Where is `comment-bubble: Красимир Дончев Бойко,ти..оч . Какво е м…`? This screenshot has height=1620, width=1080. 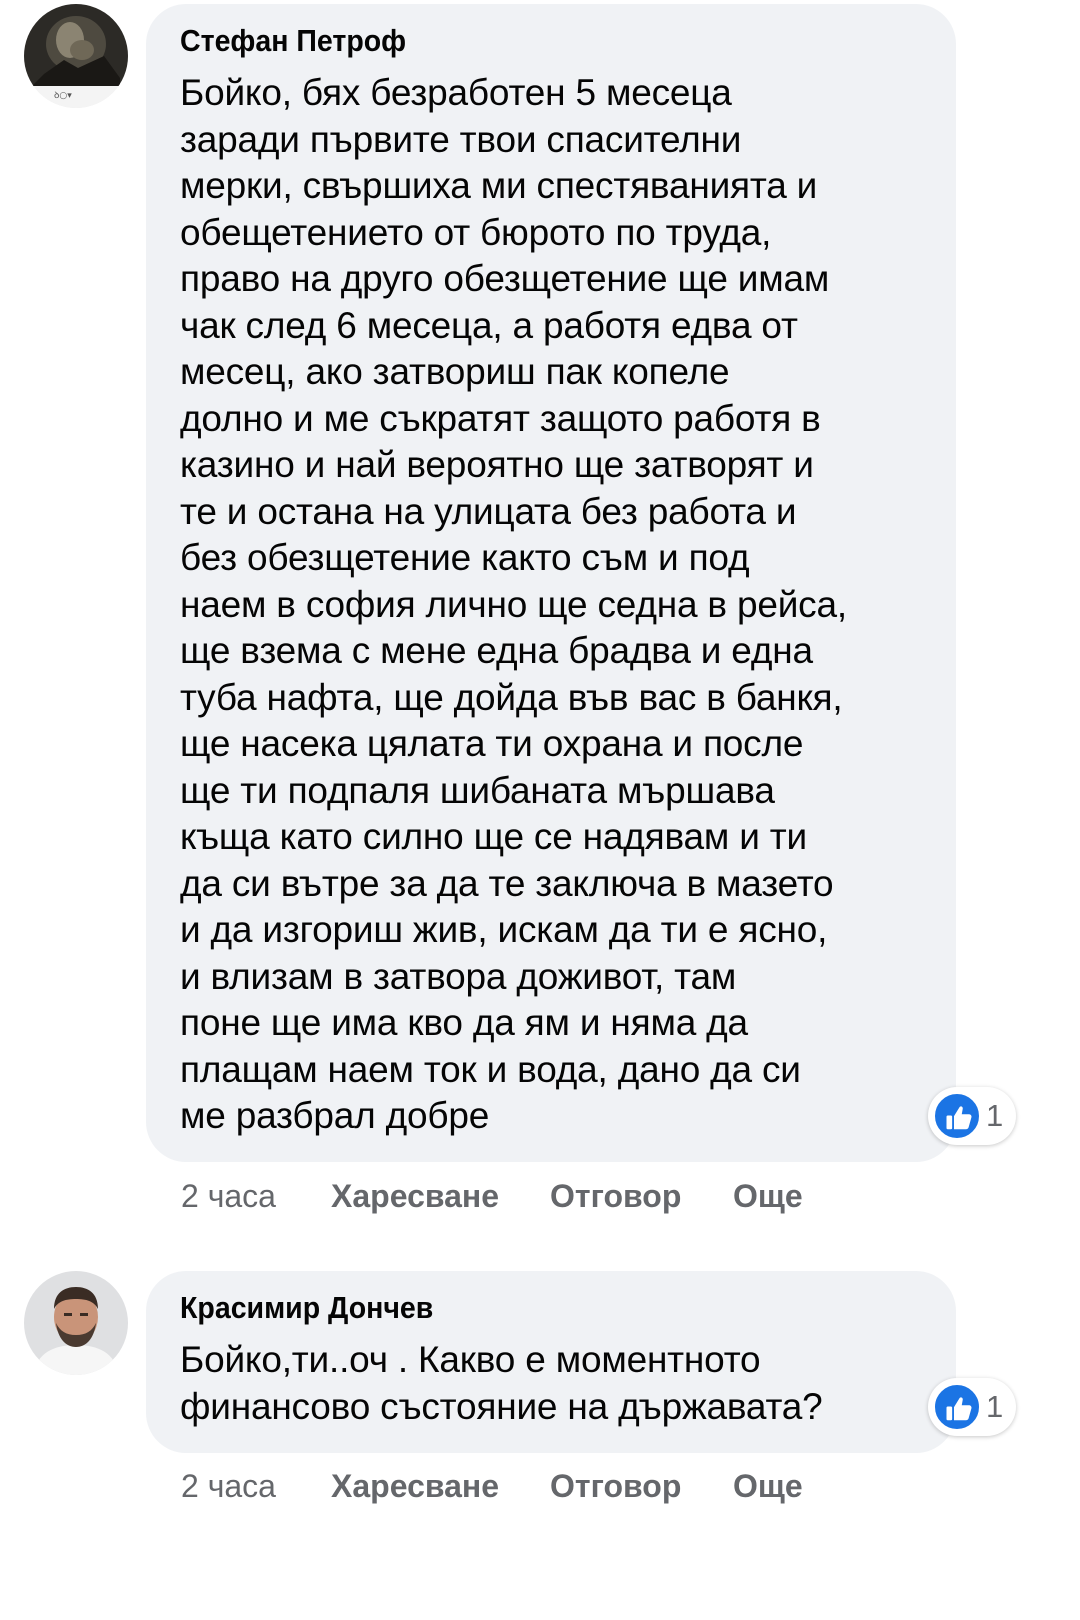 comment-bubble: Красимир Дончев Бойко,ти..оч . Какво е м… is located at coordinates (551, 1362).